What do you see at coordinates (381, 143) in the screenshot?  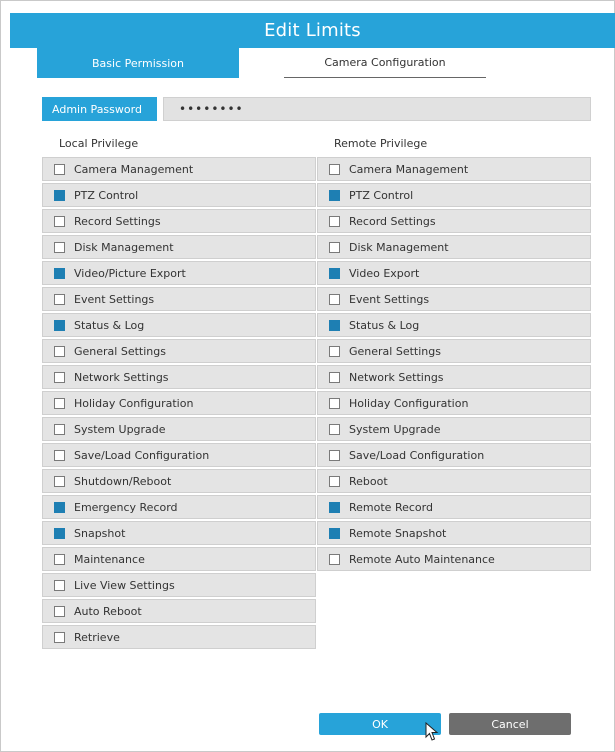 I see `remote-privilege-title: Remote Privilege` at bounding box center [381, 143].